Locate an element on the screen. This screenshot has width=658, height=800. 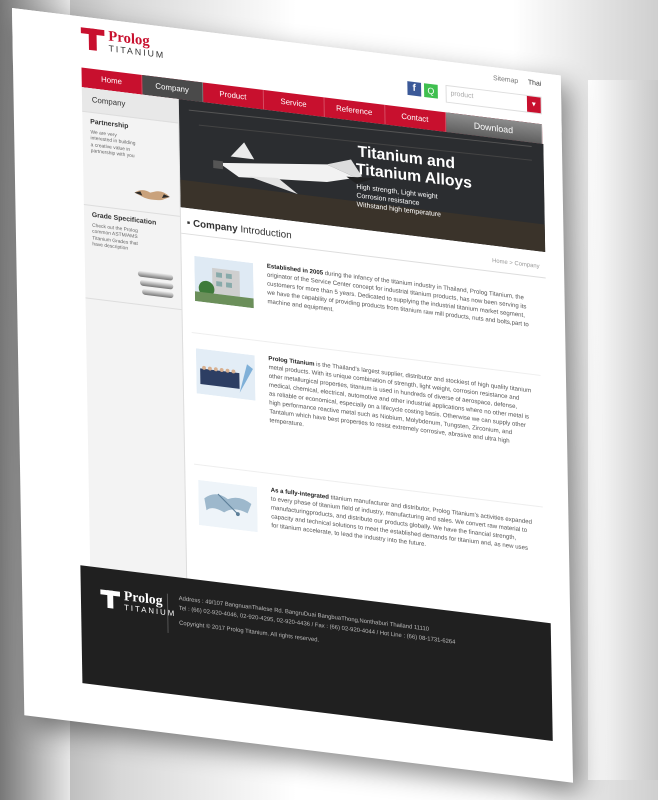
globe-map-image is located at coordinates (228, 506).